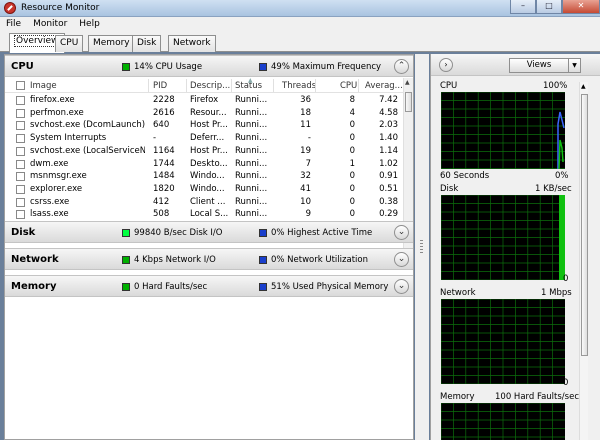  Describe the element at coordinates (204, 189) in the screenshot. I see `table-row: explorer.exe 1820 Windo... Runni... 41 0 0.51` at that location.